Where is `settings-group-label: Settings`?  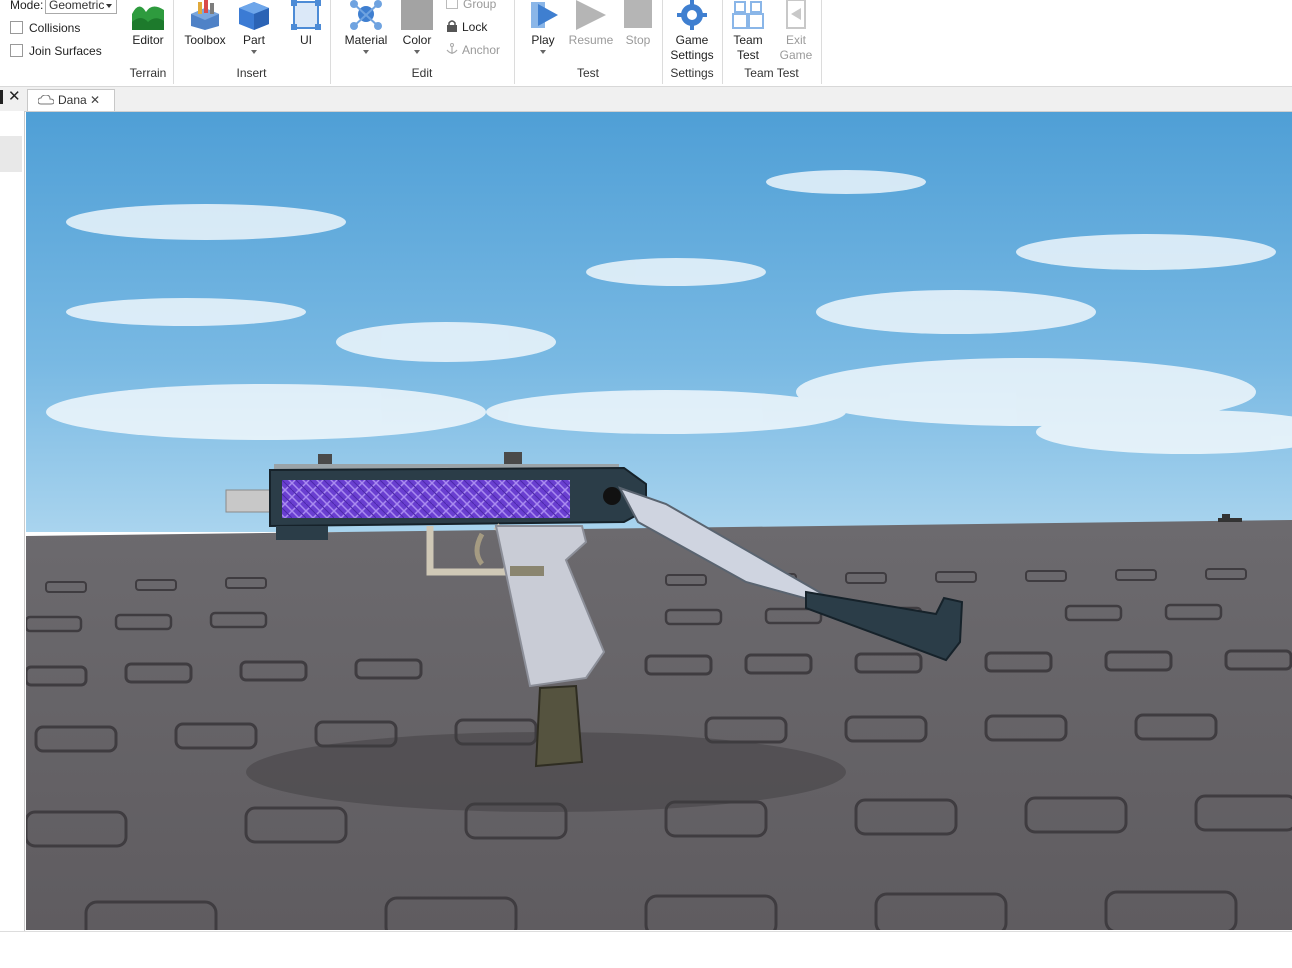 settings-group-label: Settings is located at coordinates (692, 73).